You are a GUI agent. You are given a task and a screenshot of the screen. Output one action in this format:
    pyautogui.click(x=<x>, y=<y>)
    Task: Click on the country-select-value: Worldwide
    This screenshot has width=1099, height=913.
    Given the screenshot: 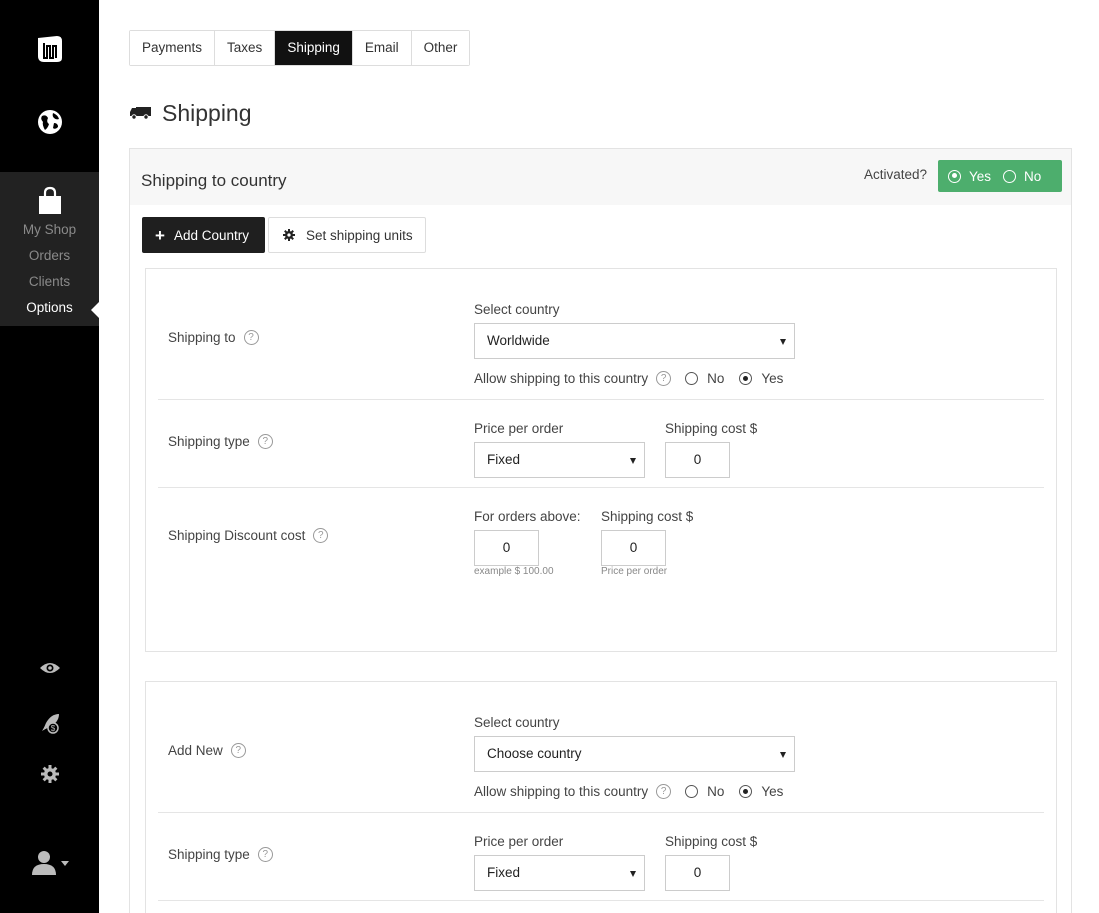 What is the action you would take?
    pyautogui.click(x=518, y=340)
    